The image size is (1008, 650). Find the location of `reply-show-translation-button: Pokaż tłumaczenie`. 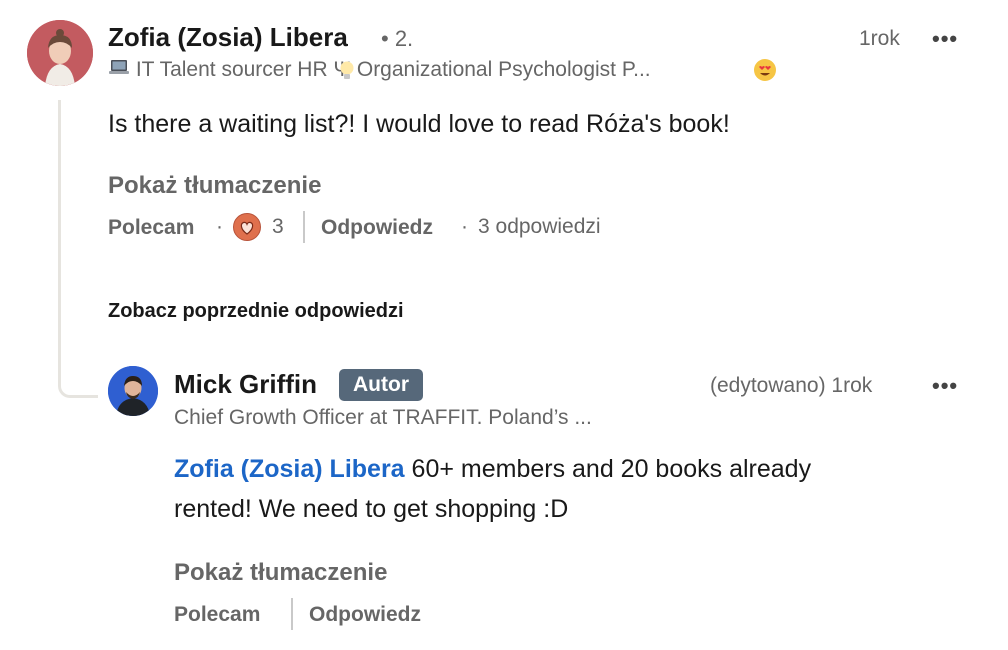

reply-show-translation-button: Pokaż tłumaczenie is located at coordinates (280, 573).